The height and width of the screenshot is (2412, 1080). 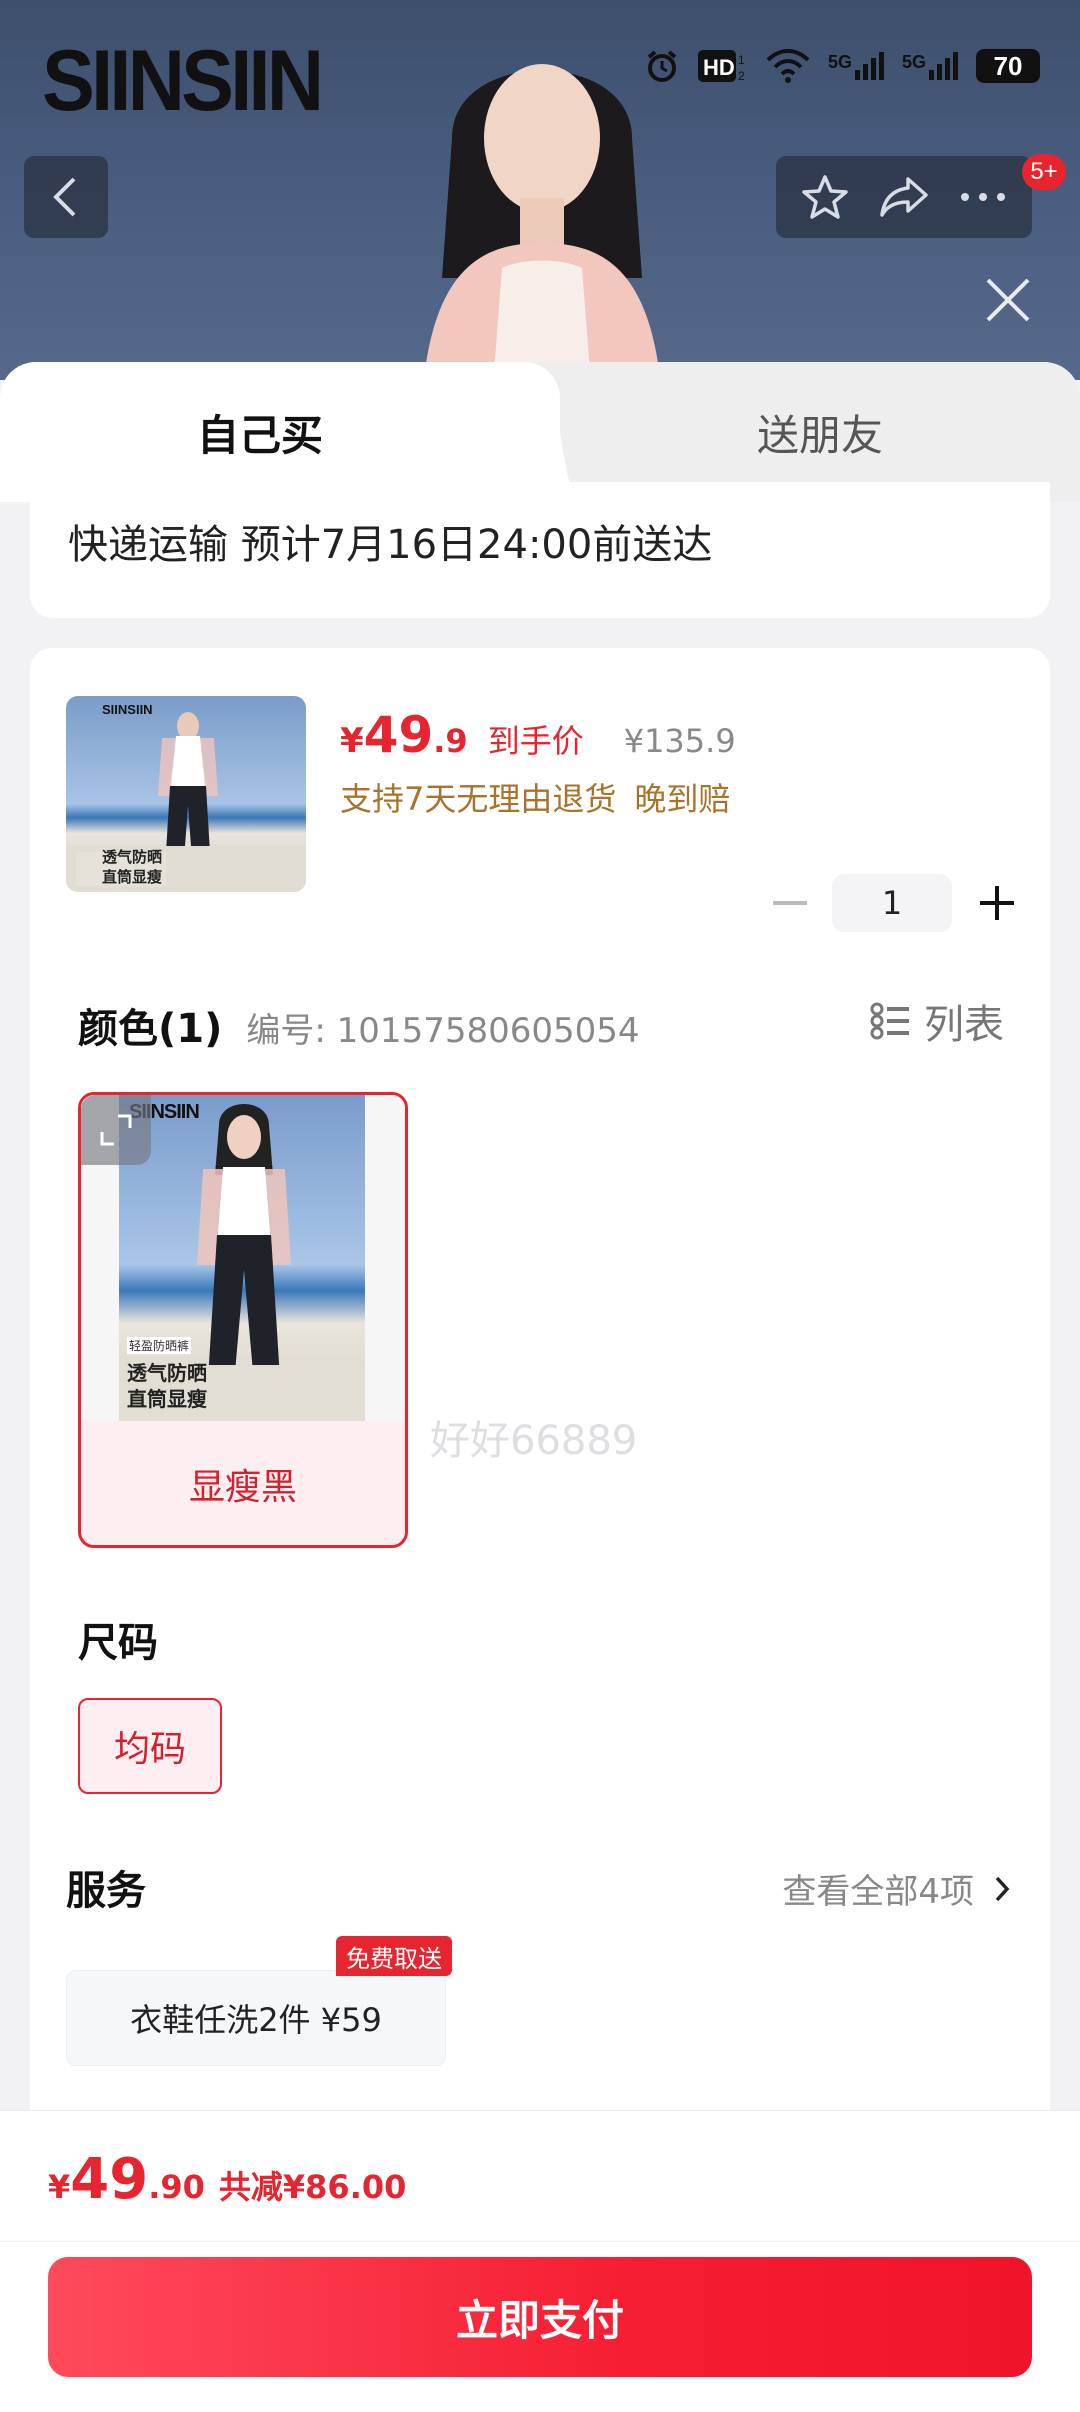 I want to click on share-icon, so click(x=904, y=197).